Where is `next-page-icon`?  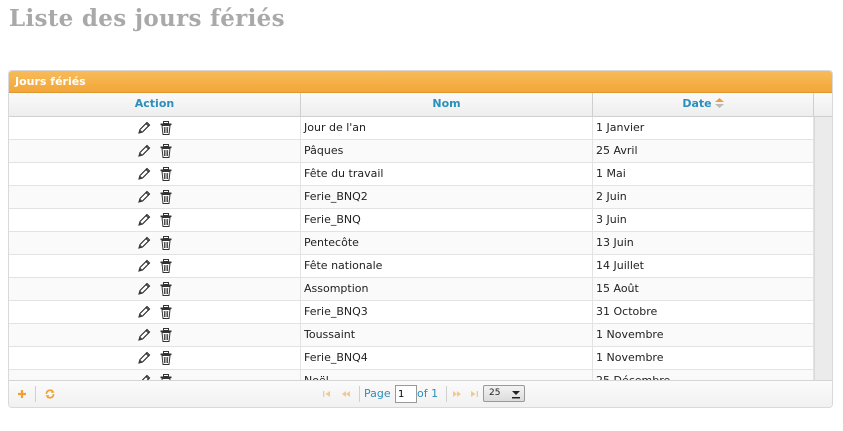
next-page-icon is located at coordinates (457, 394).